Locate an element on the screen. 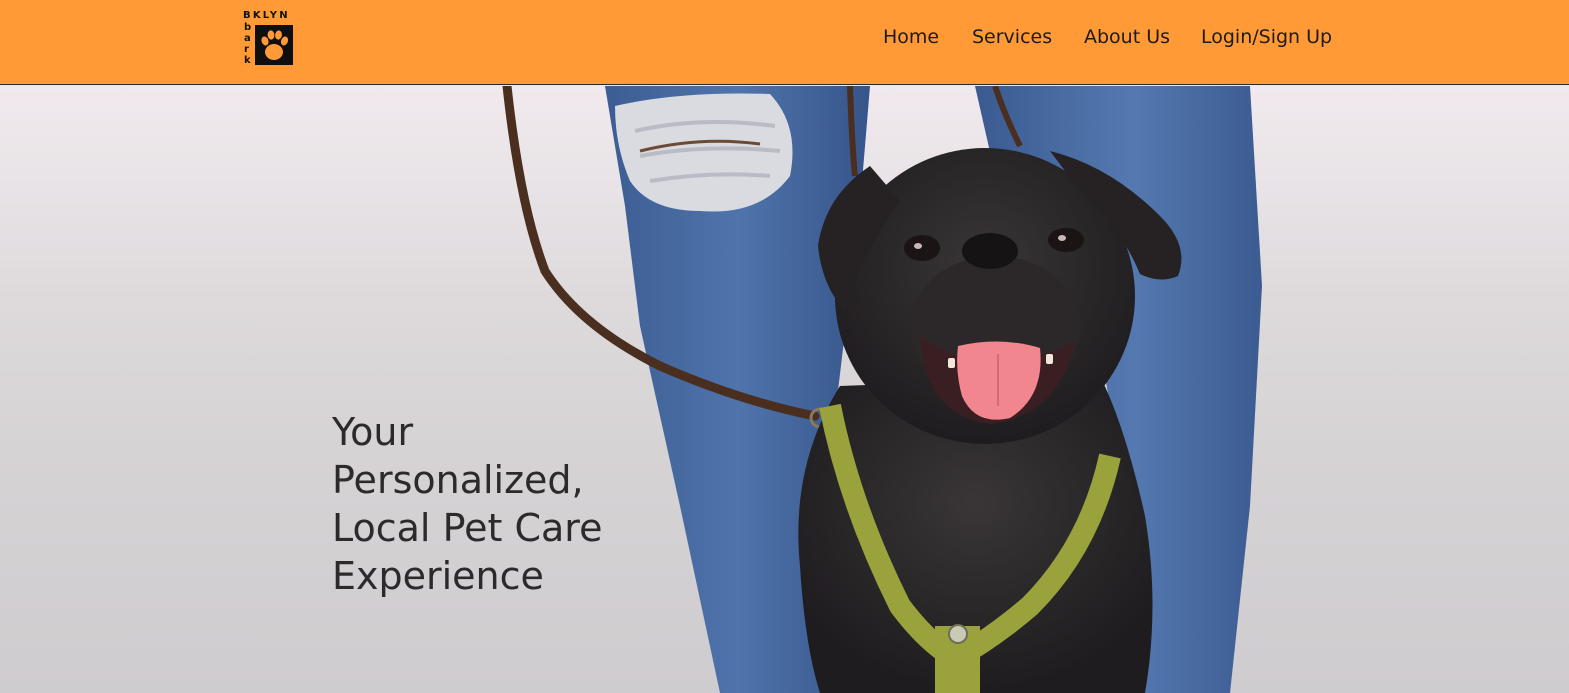 Image resolution: width=1569 pixels, height=693 pixels. nav-about-us-link: About Us is located at coordinates (1127, 37).